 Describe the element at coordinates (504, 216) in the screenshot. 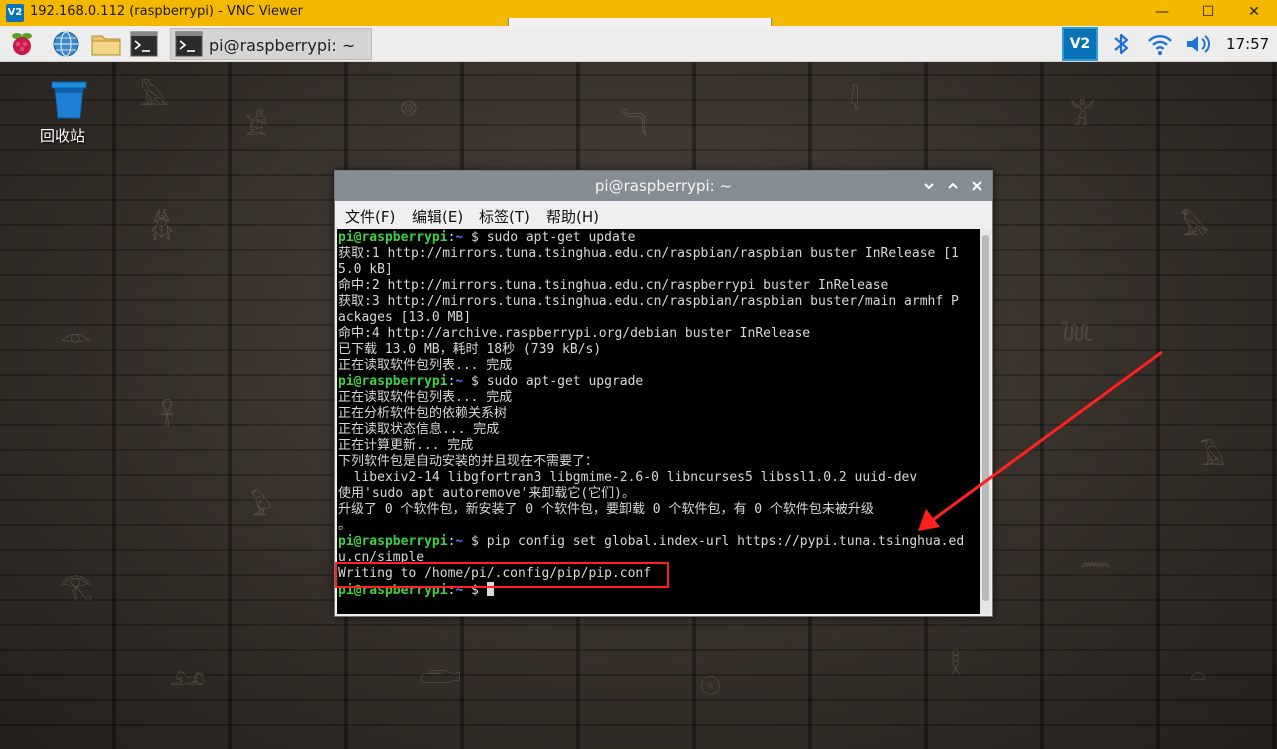

I see `menu-tabs: 标签(T)` at that location.